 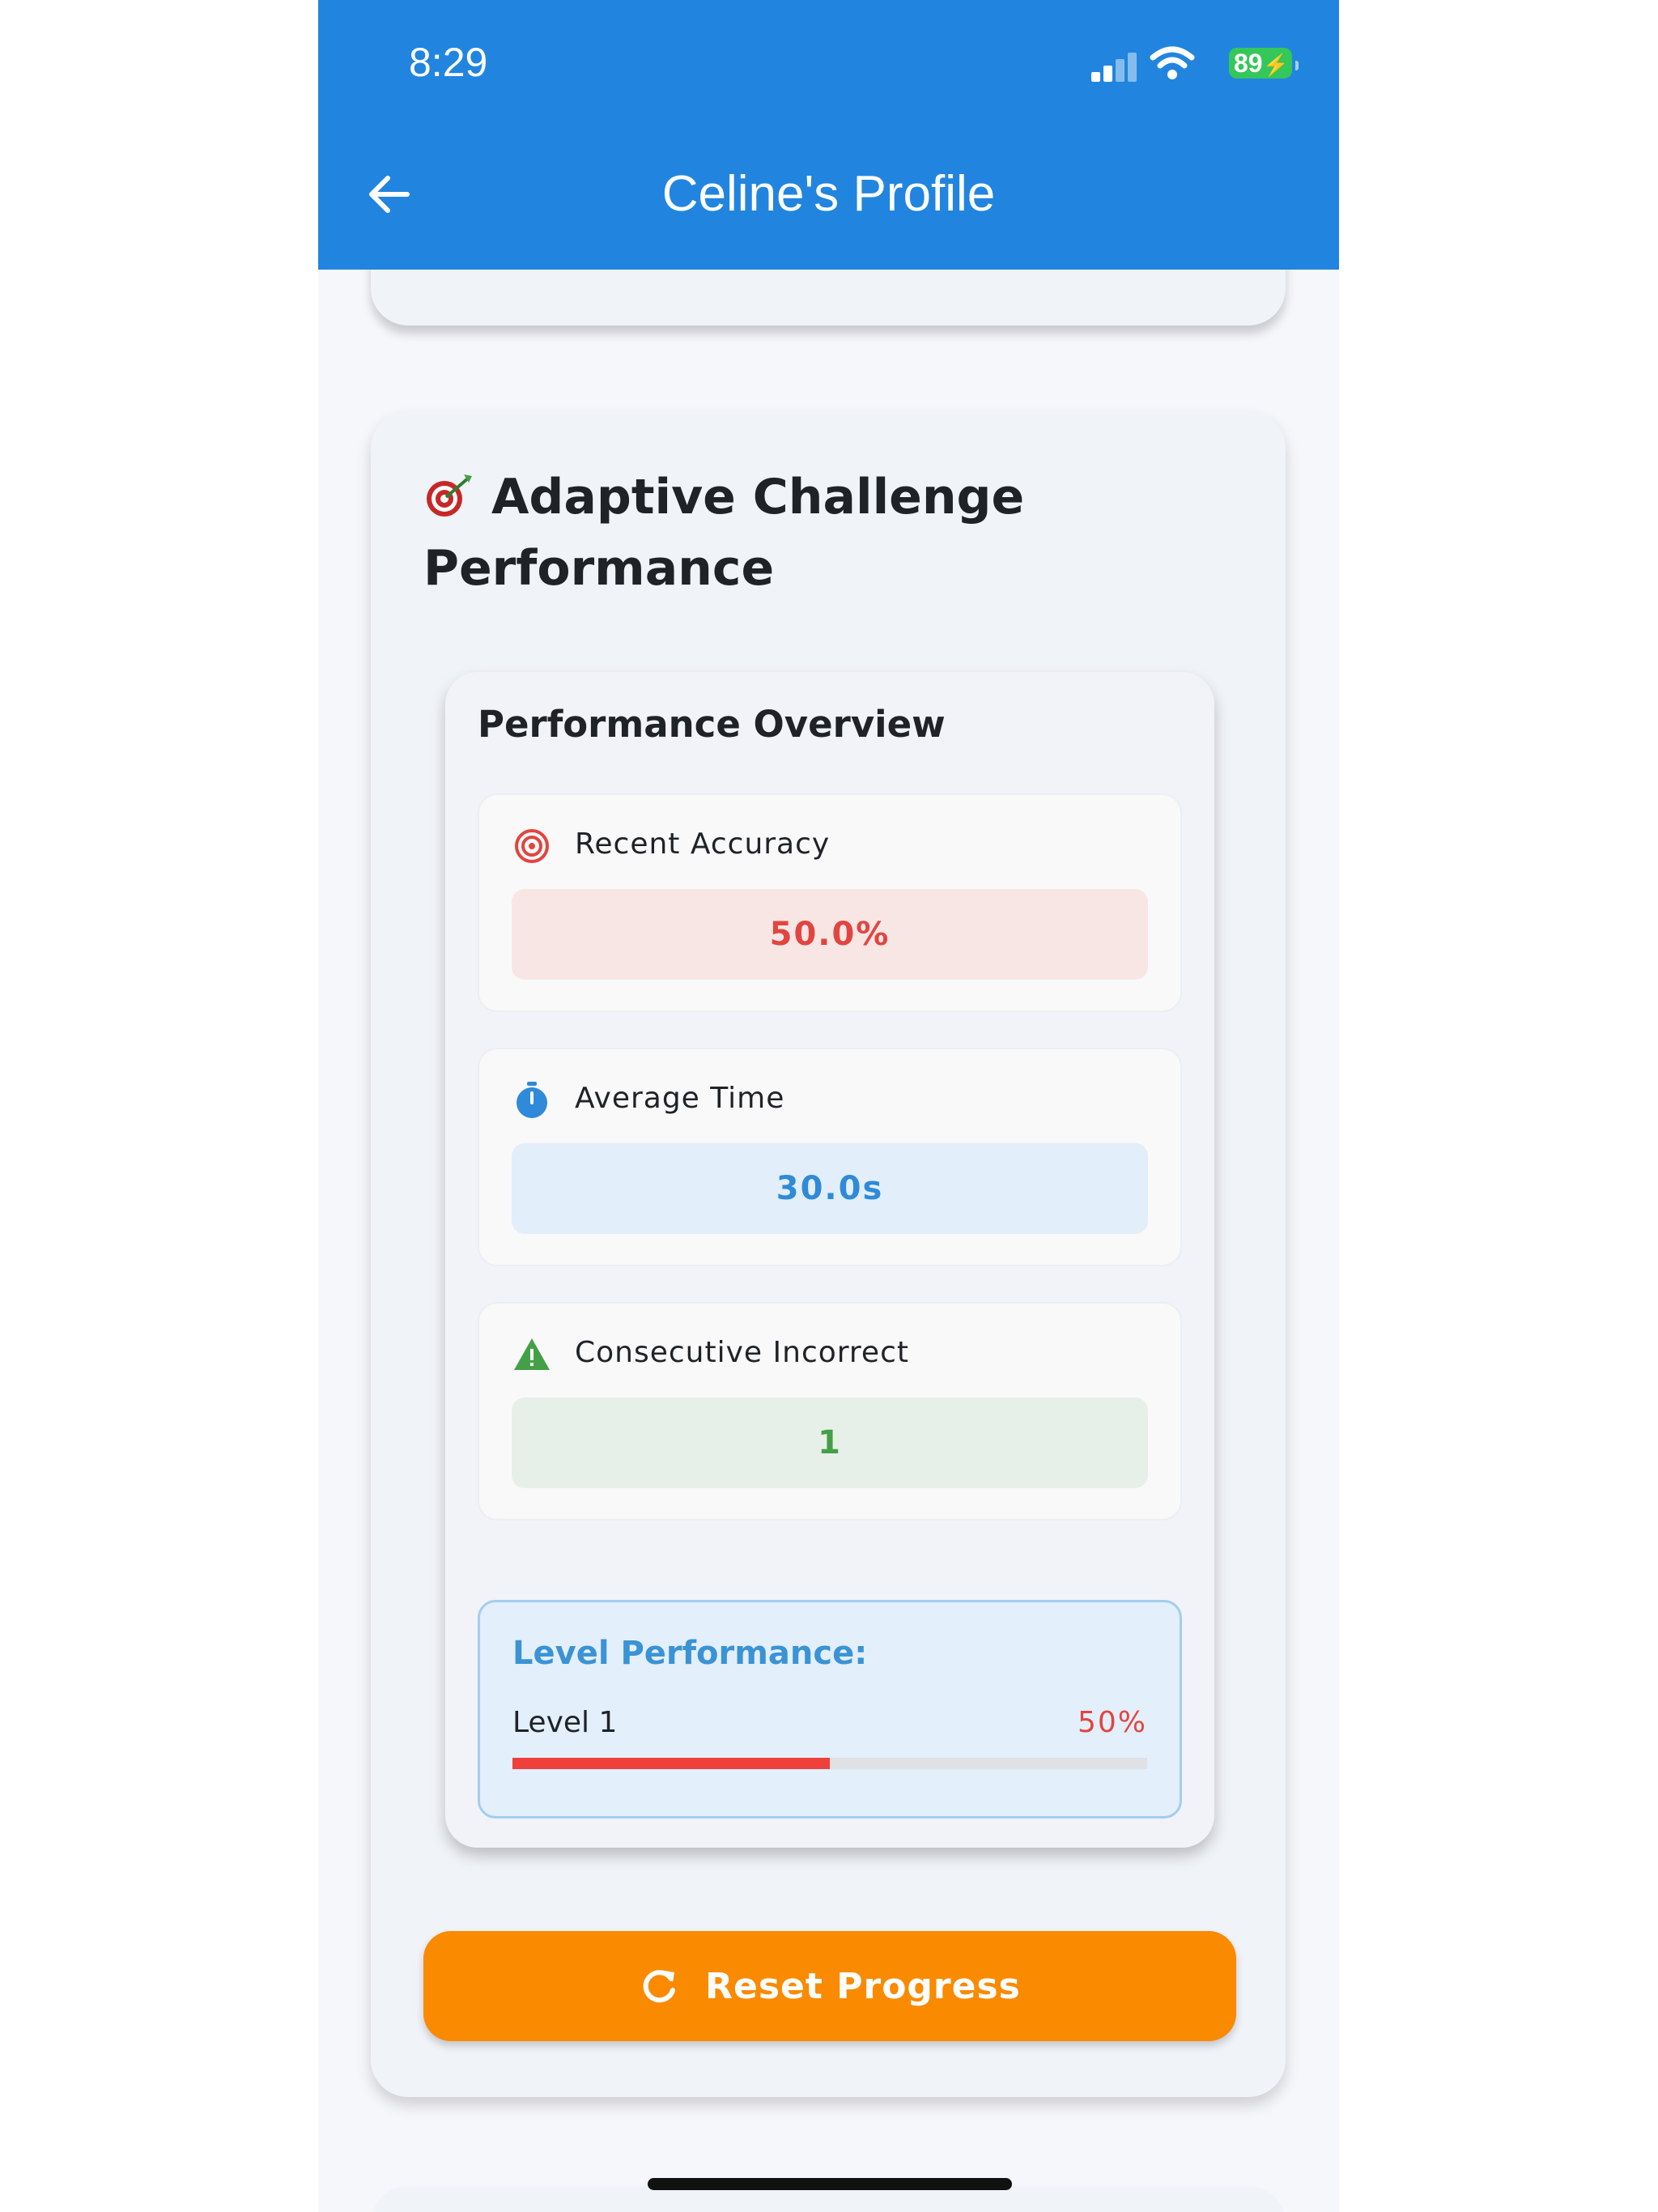 What do you see at coordinates (532, 1100) in the screenshot?
I see `timer-icon` at bounding box center [532, 1100].